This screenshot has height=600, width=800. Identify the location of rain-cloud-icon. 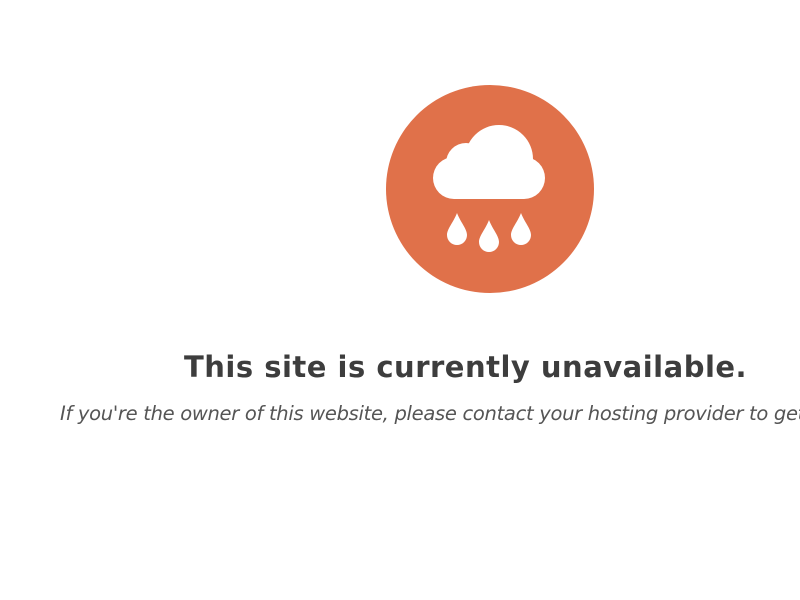
(489, 188).